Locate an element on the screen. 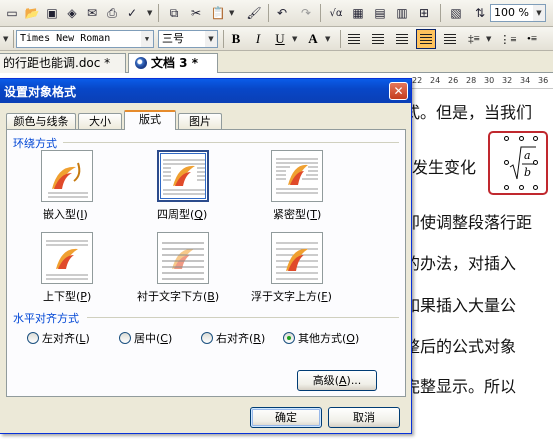  tab-picture: 图片 is located at coordinates (200, 121).